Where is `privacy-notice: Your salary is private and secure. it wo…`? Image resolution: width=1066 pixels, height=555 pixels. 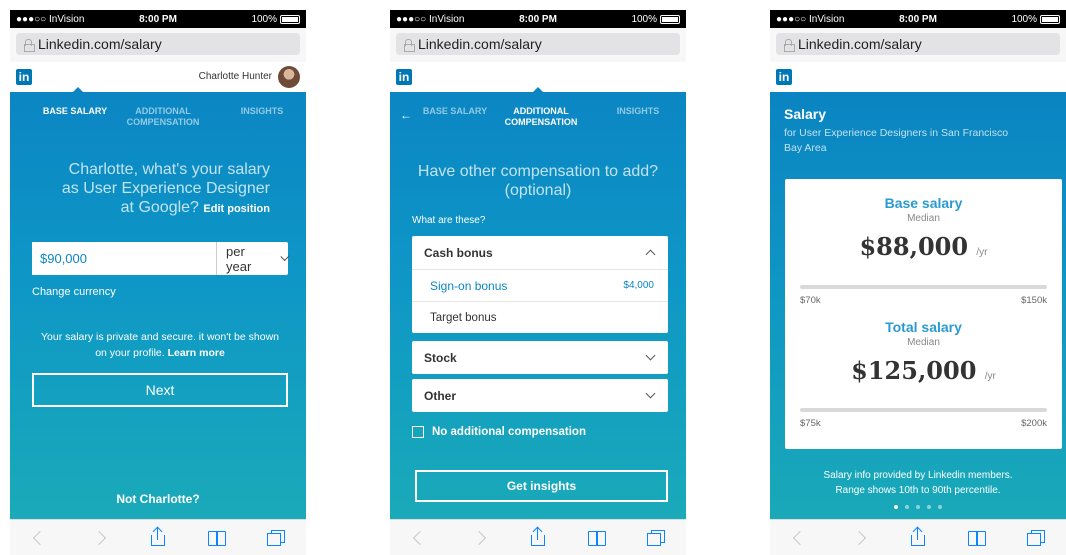 privacy-notice: Your salary is private and secure. it wo… is located at coordinates (160, 345).